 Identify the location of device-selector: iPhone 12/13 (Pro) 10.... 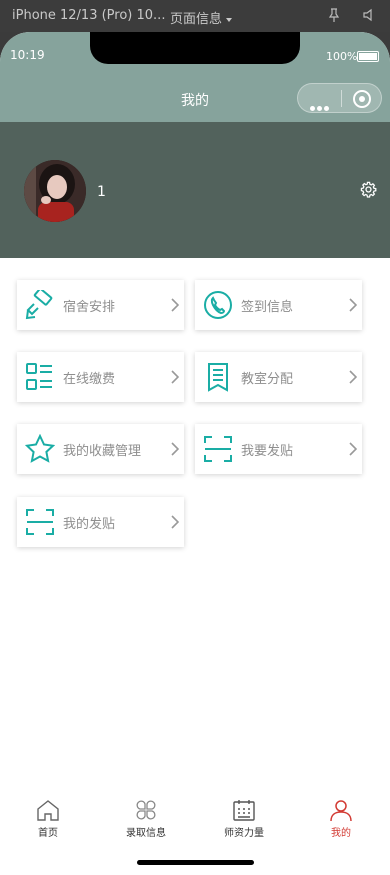
(88, 15).